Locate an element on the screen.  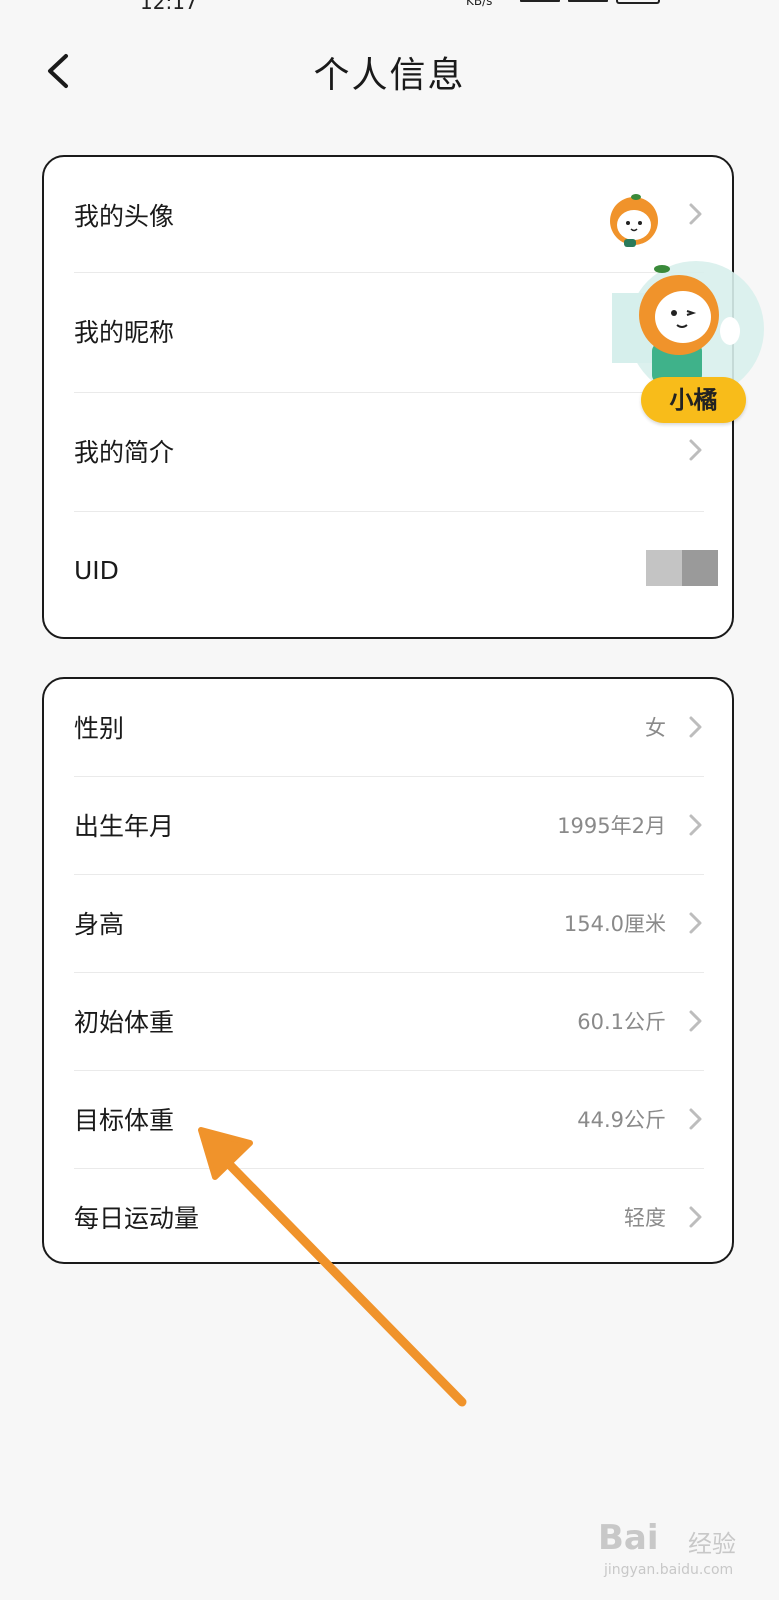
annotation-arrow is located at coordinates (332, 1267).